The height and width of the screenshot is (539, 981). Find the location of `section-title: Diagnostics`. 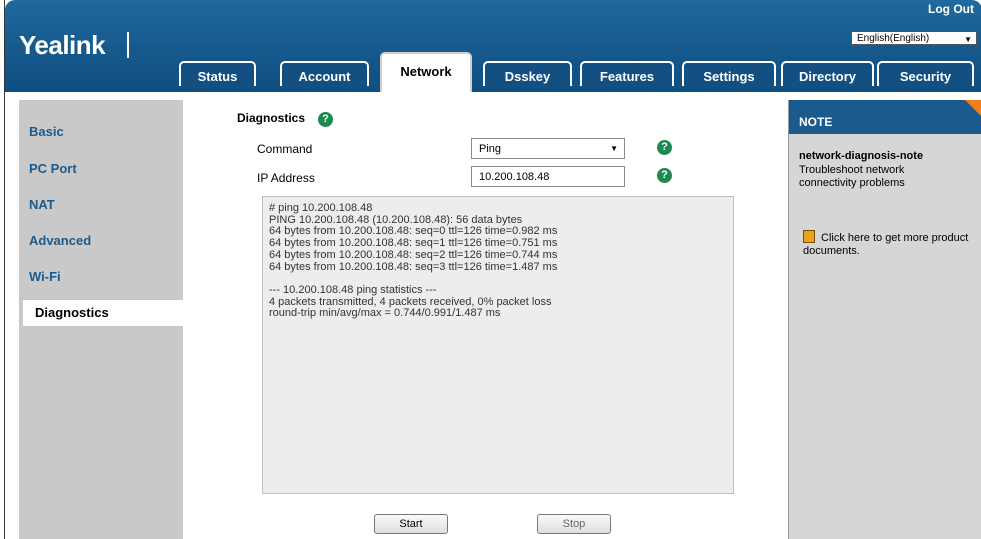

section-title: Diagnostics is located at coordinates (271, 118).